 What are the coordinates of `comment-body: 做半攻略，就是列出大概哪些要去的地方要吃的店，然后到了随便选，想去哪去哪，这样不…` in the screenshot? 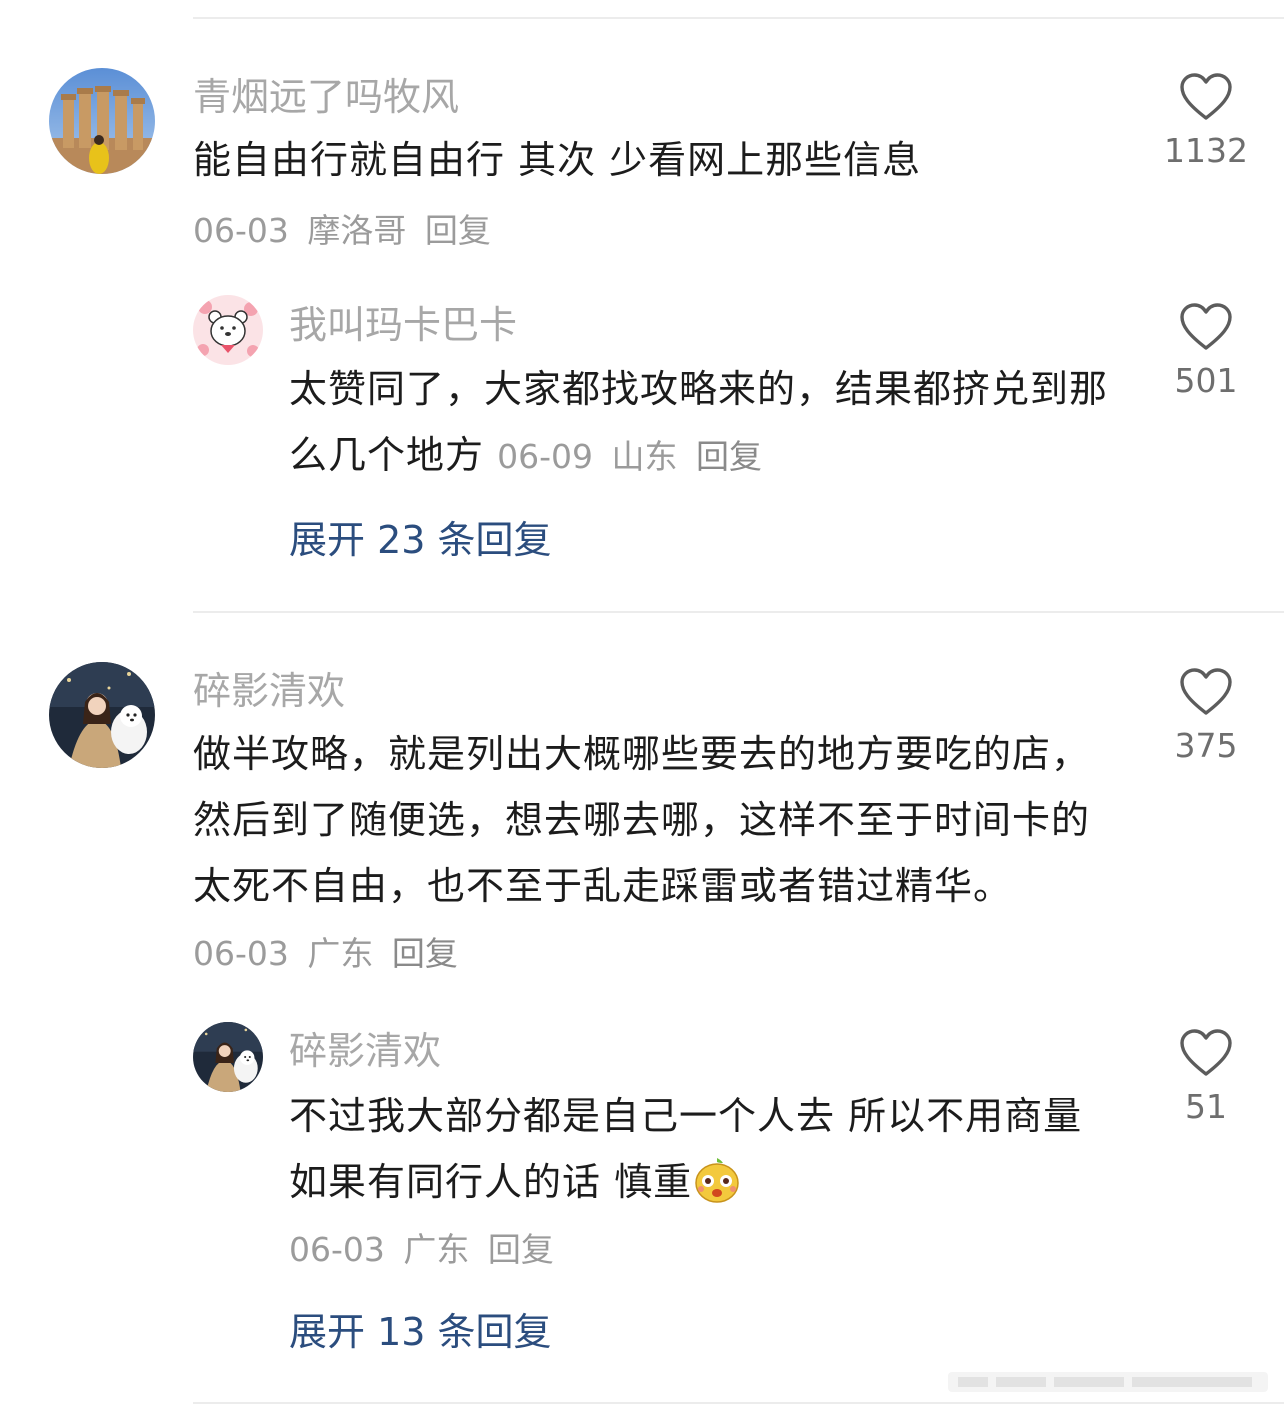 It's located at (642, 820).